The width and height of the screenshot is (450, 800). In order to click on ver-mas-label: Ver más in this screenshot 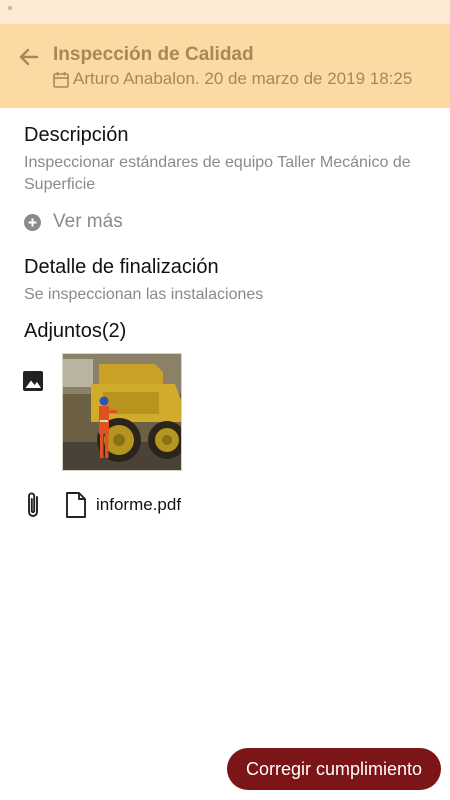, I will do `click(88, 221)`.